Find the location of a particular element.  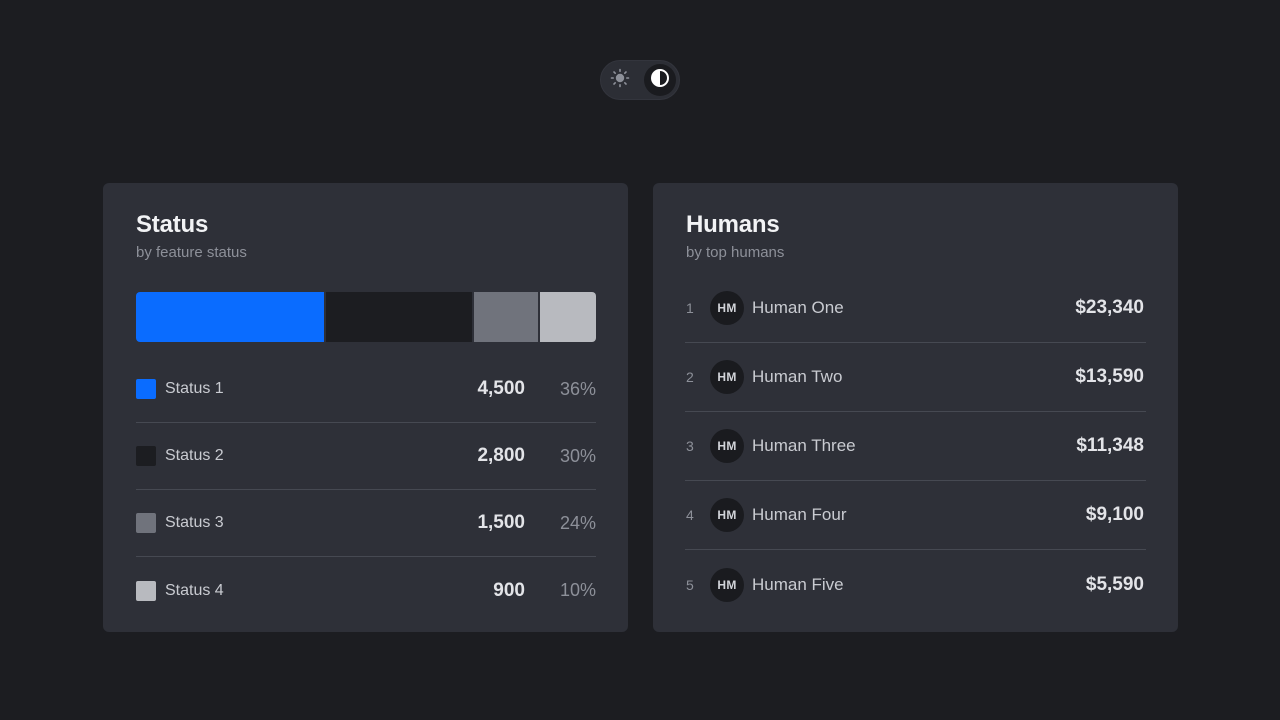

human-rank: 2 is located at coordinates (690, 377).